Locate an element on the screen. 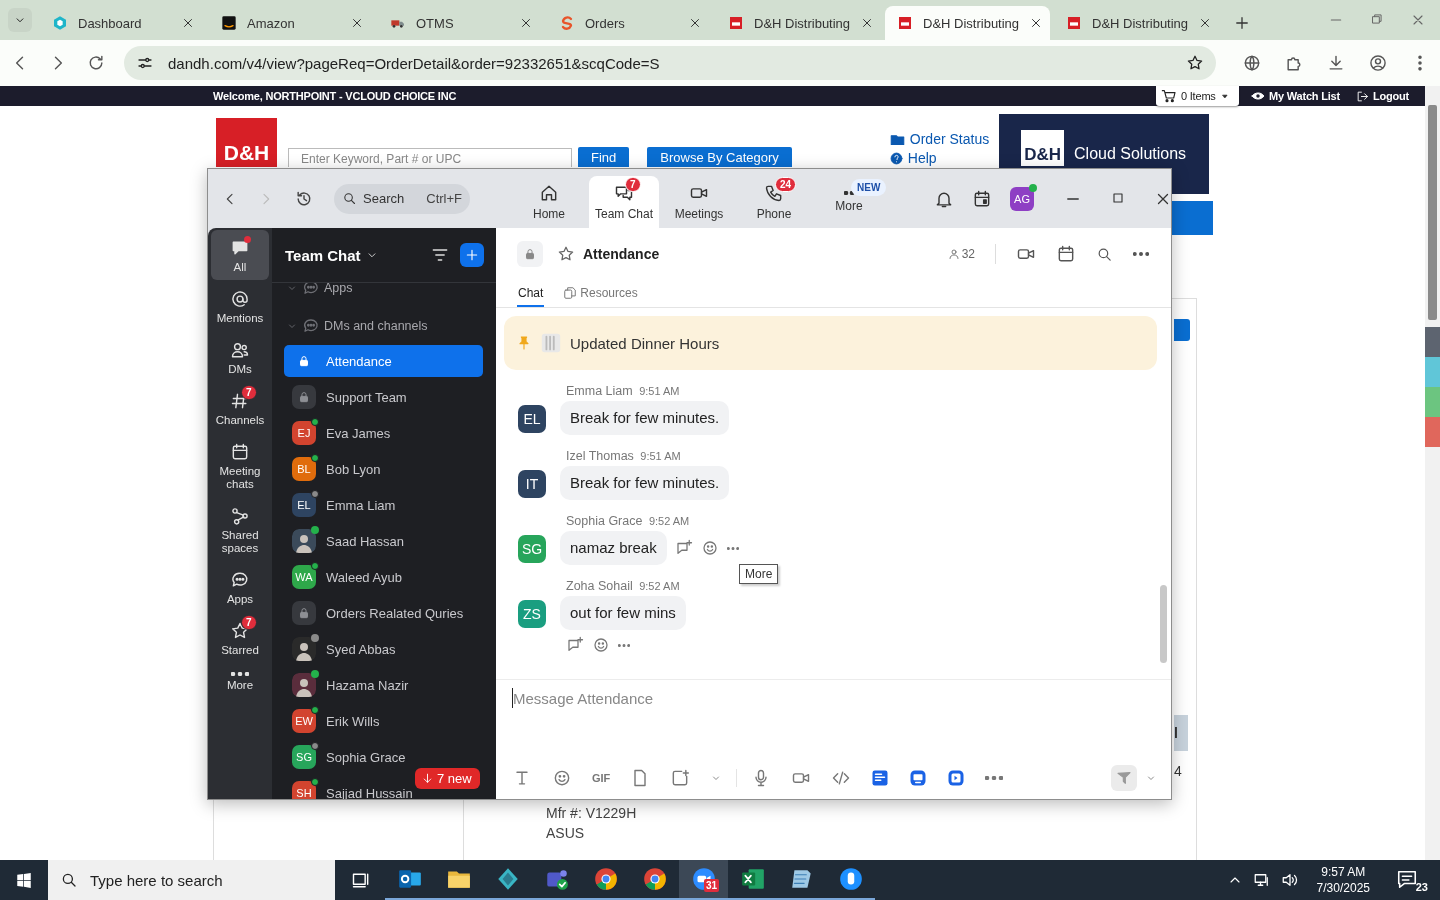 Image resolution: width=1440 pixels, height=900 pixels. chat-bubble-icon is located at coordinates (311, 290).